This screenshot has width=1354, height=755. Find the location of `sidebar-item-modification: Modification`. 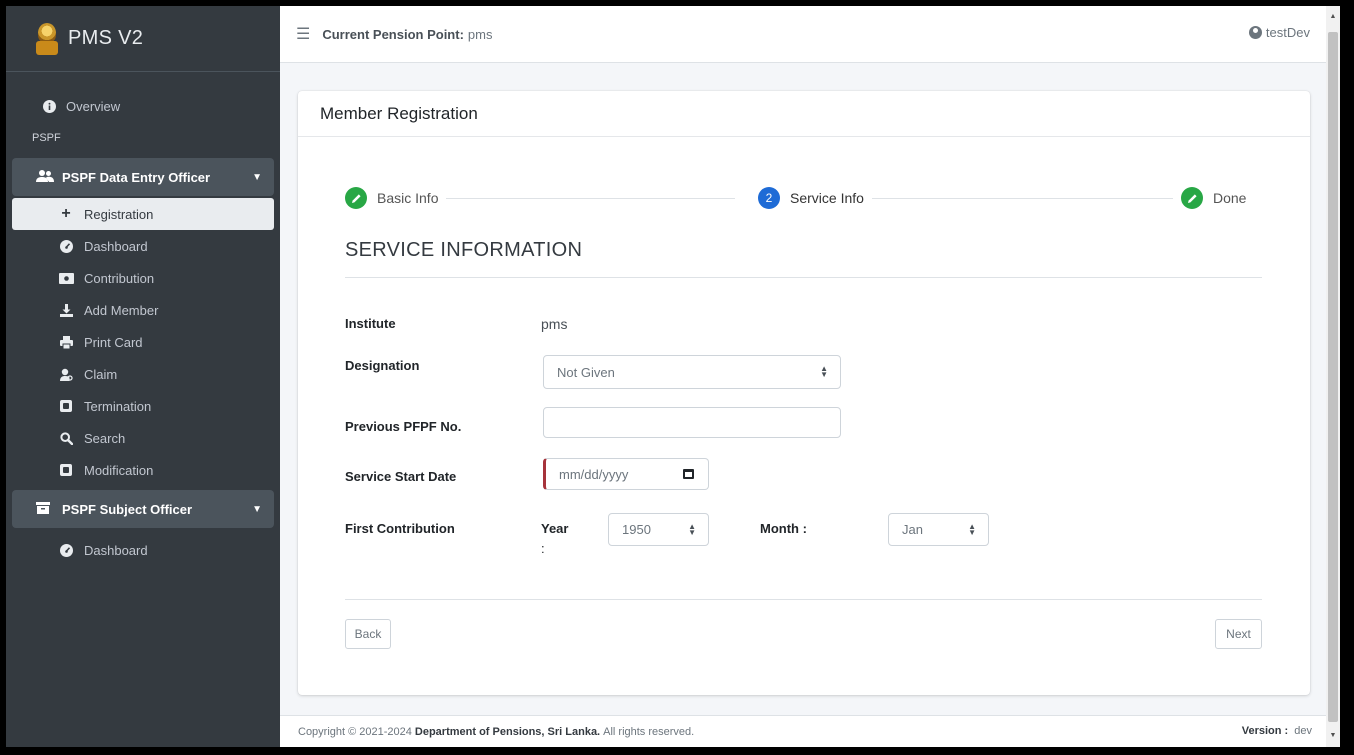

sidebar-item-modification: Modification is located at coordinates (143, 470).